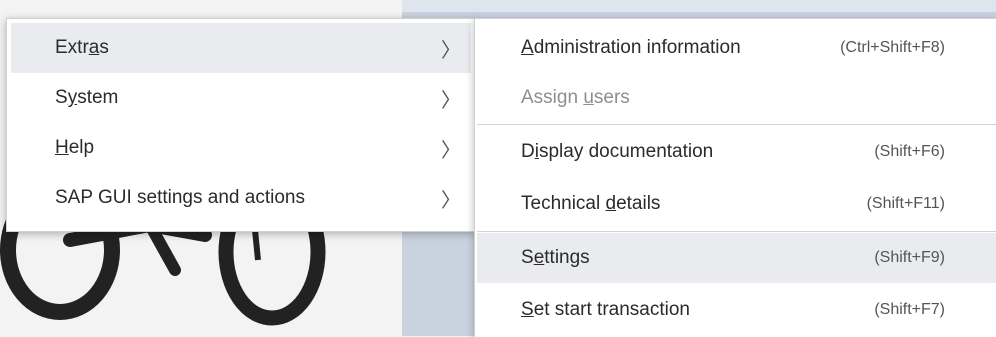 This screenshot has width=996, height=337. I want to click on menu-item-label: Display documentation, so click(617, 151).